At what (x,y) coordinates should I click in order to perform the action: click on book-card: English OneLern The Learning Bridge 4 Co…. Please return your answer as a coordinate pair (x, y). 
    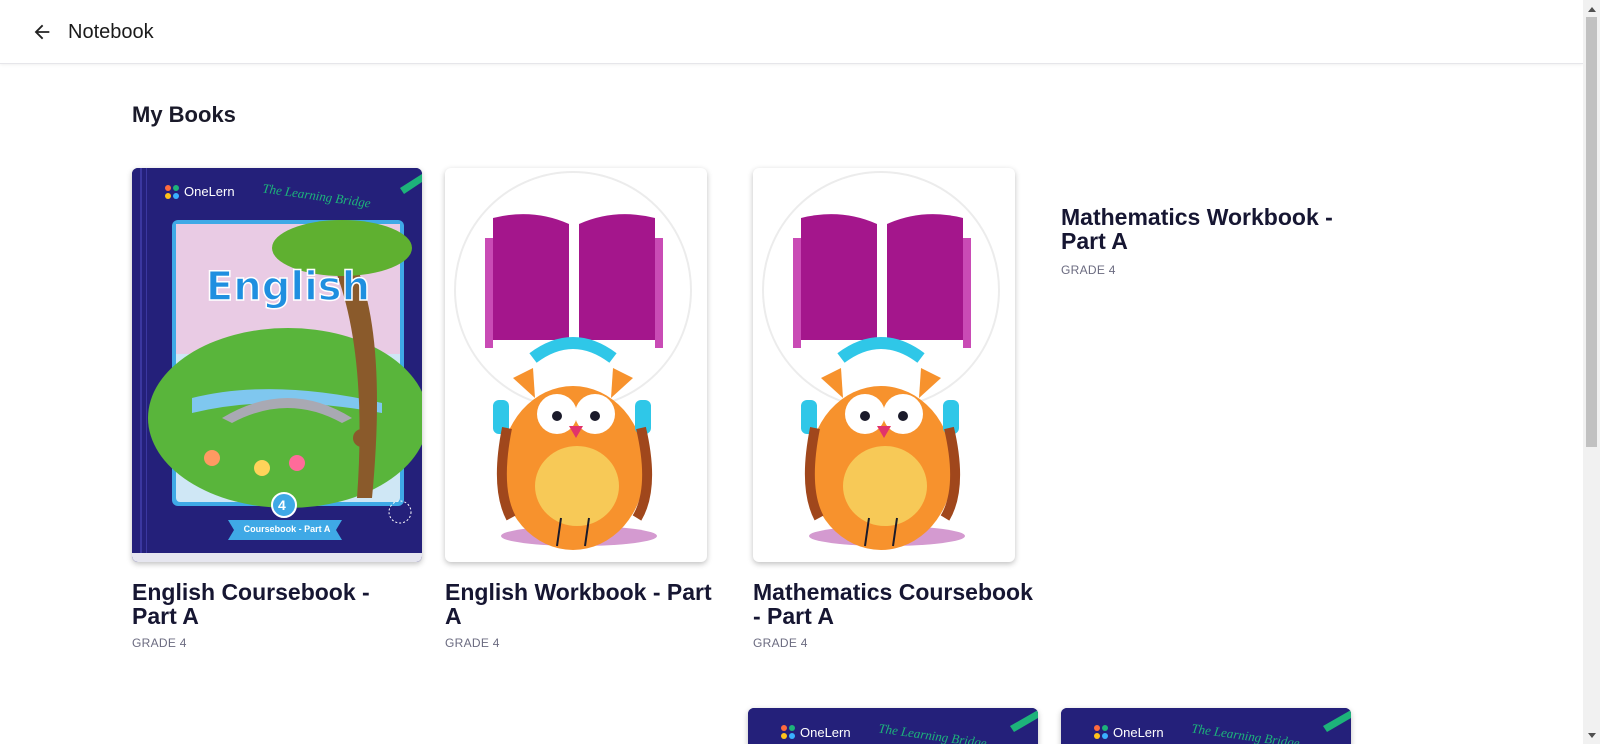
    Looking at the image, I should click on (277, 409).